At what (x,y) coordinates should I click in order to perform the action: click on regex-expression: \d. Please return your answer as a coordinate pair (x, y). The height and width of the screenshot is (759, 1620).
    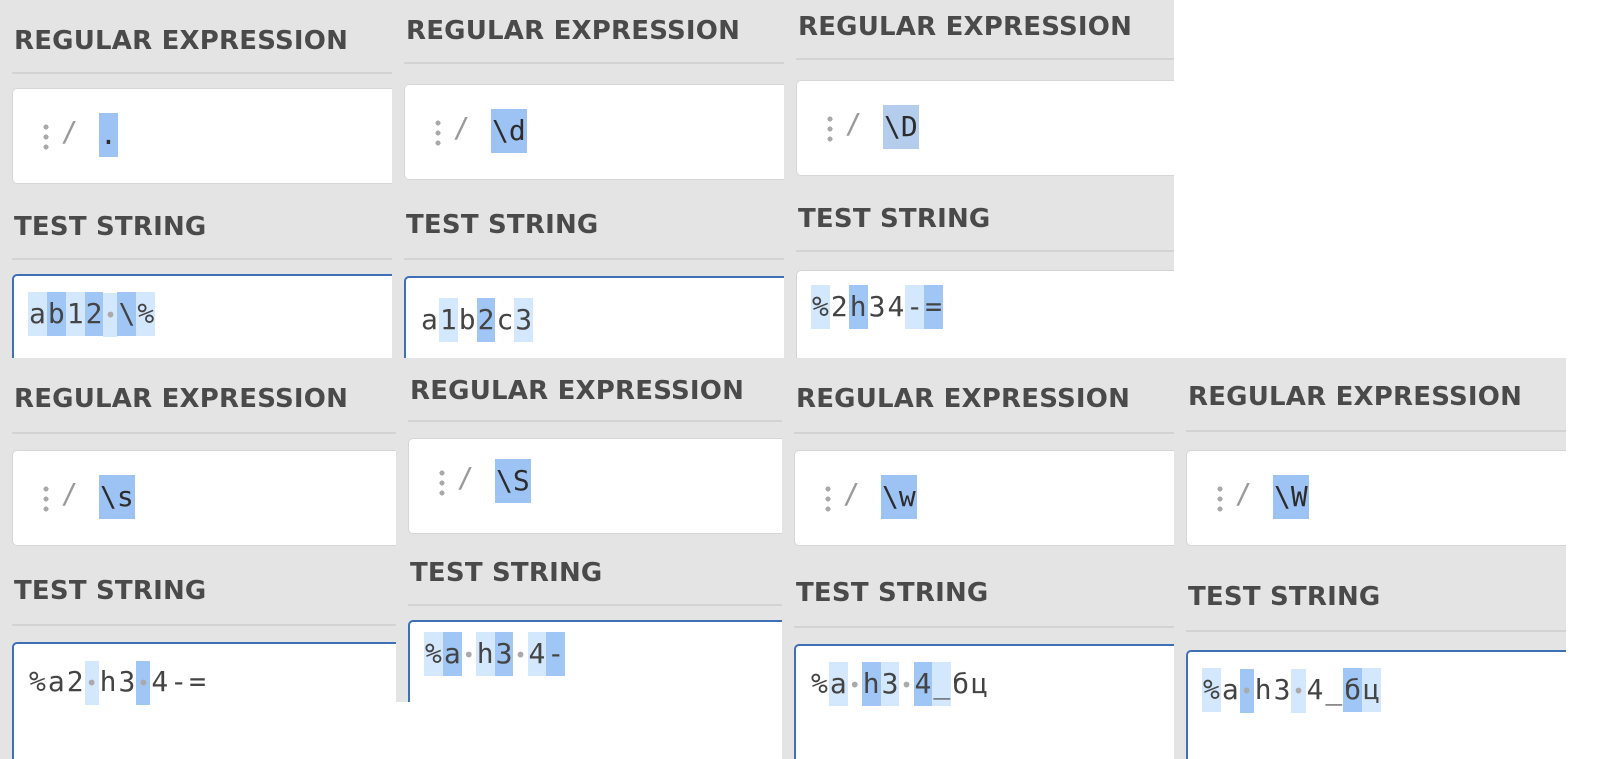
    Looking at the image, I should click on (509, 131).